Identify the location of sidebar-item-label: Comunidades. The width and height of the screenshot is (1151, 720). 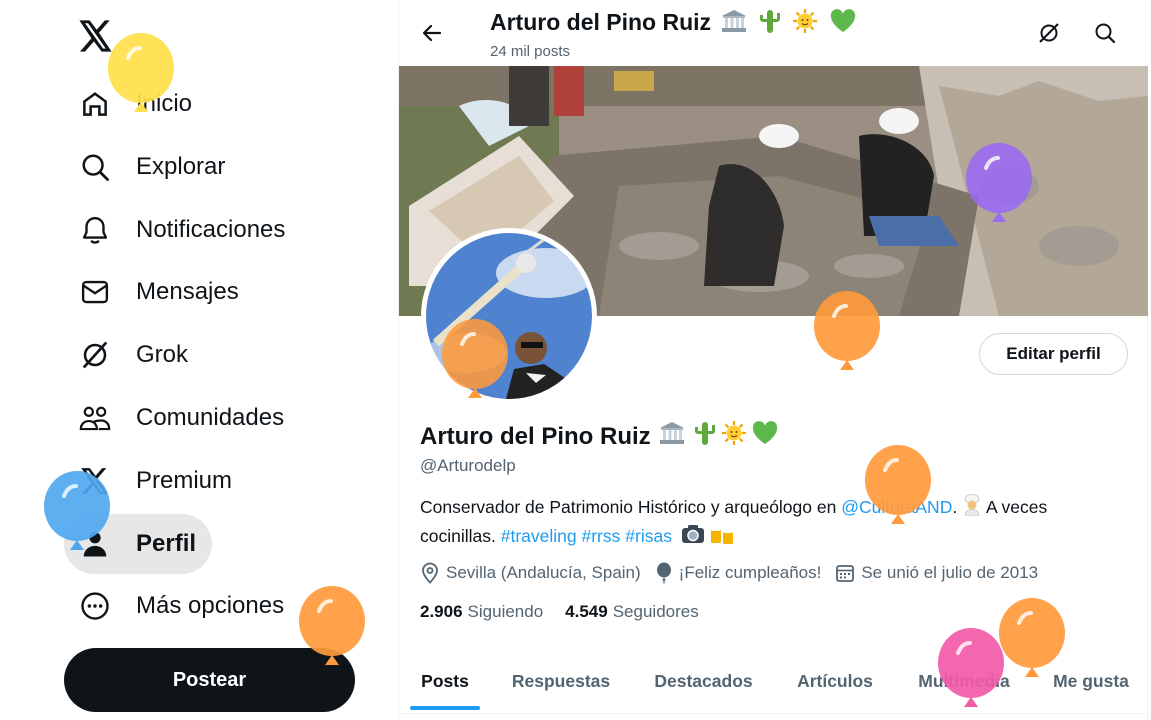
(210, 417).